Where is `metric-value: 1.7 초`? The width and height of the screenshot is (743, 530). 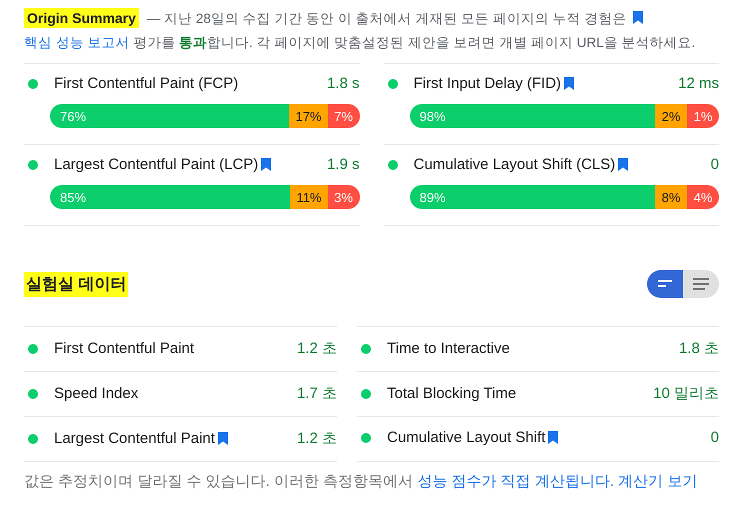 metric-value: 1.7 초 is located at coordinates (316, 393).